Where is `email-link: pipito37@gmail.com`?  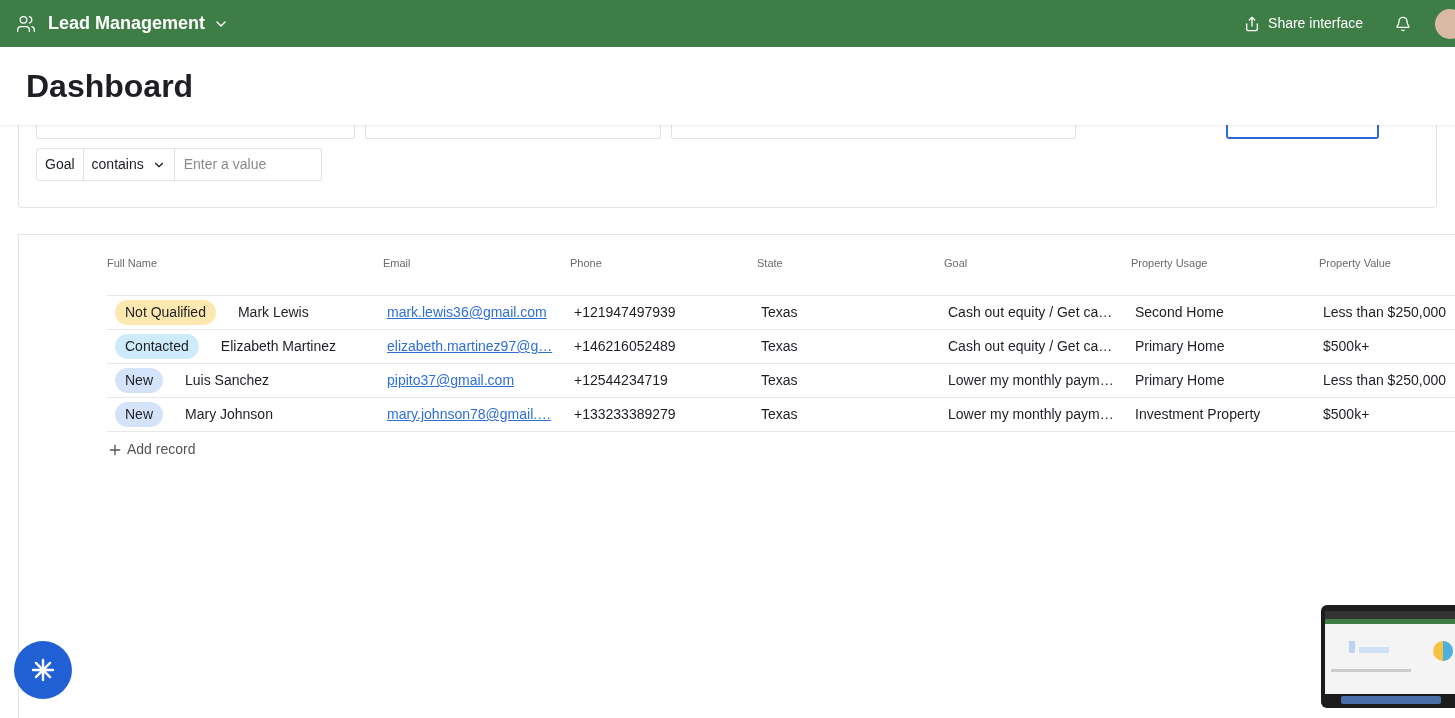
email-link: pipito37@gmail.com is located at coordinates (451, 380).